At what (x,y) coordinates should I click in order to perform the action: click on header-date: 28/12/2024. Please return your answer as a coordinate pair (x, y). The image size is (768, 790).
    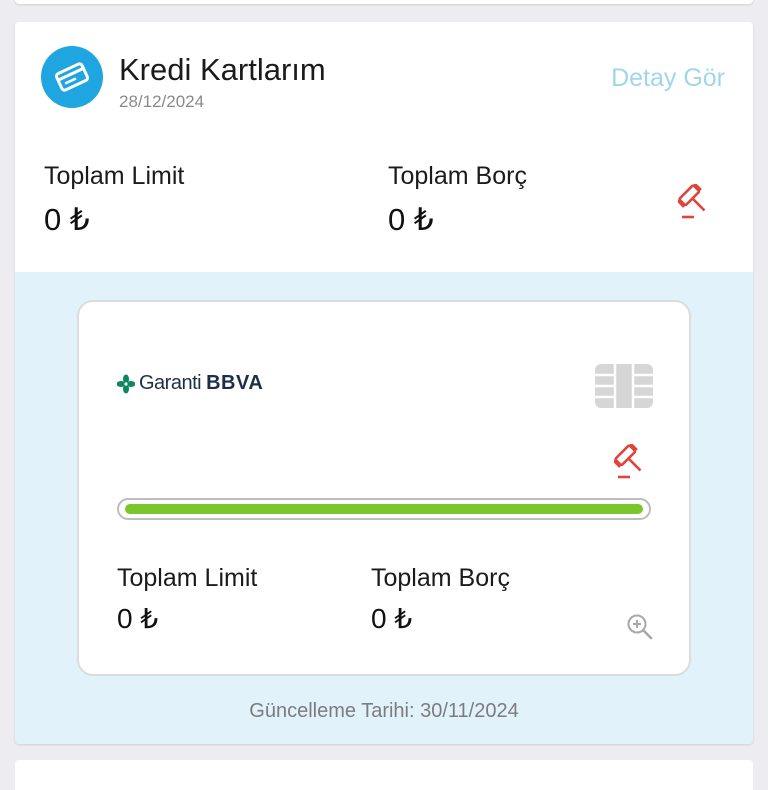
    Looking at the image, I should click on (162, 101).